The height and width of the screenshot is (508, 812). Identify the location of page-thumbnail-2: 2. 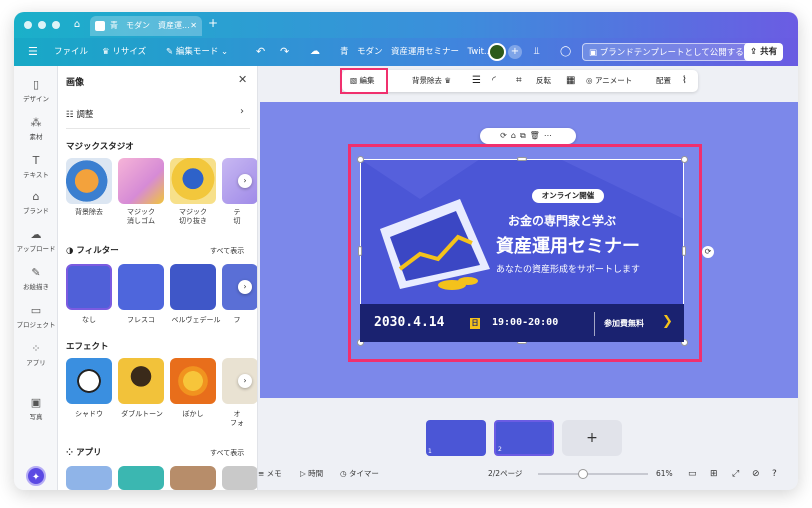
(524, 438).